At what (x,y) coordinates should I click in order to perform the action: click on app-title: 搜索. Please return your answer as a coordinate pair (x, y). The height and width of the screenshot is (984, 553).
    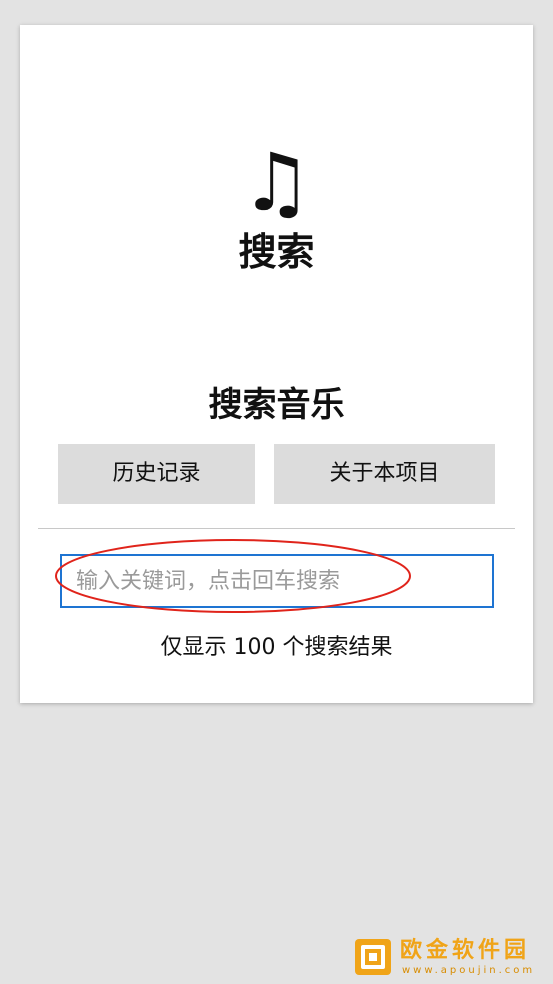
    Looking at the image, I should click on (276, 252).